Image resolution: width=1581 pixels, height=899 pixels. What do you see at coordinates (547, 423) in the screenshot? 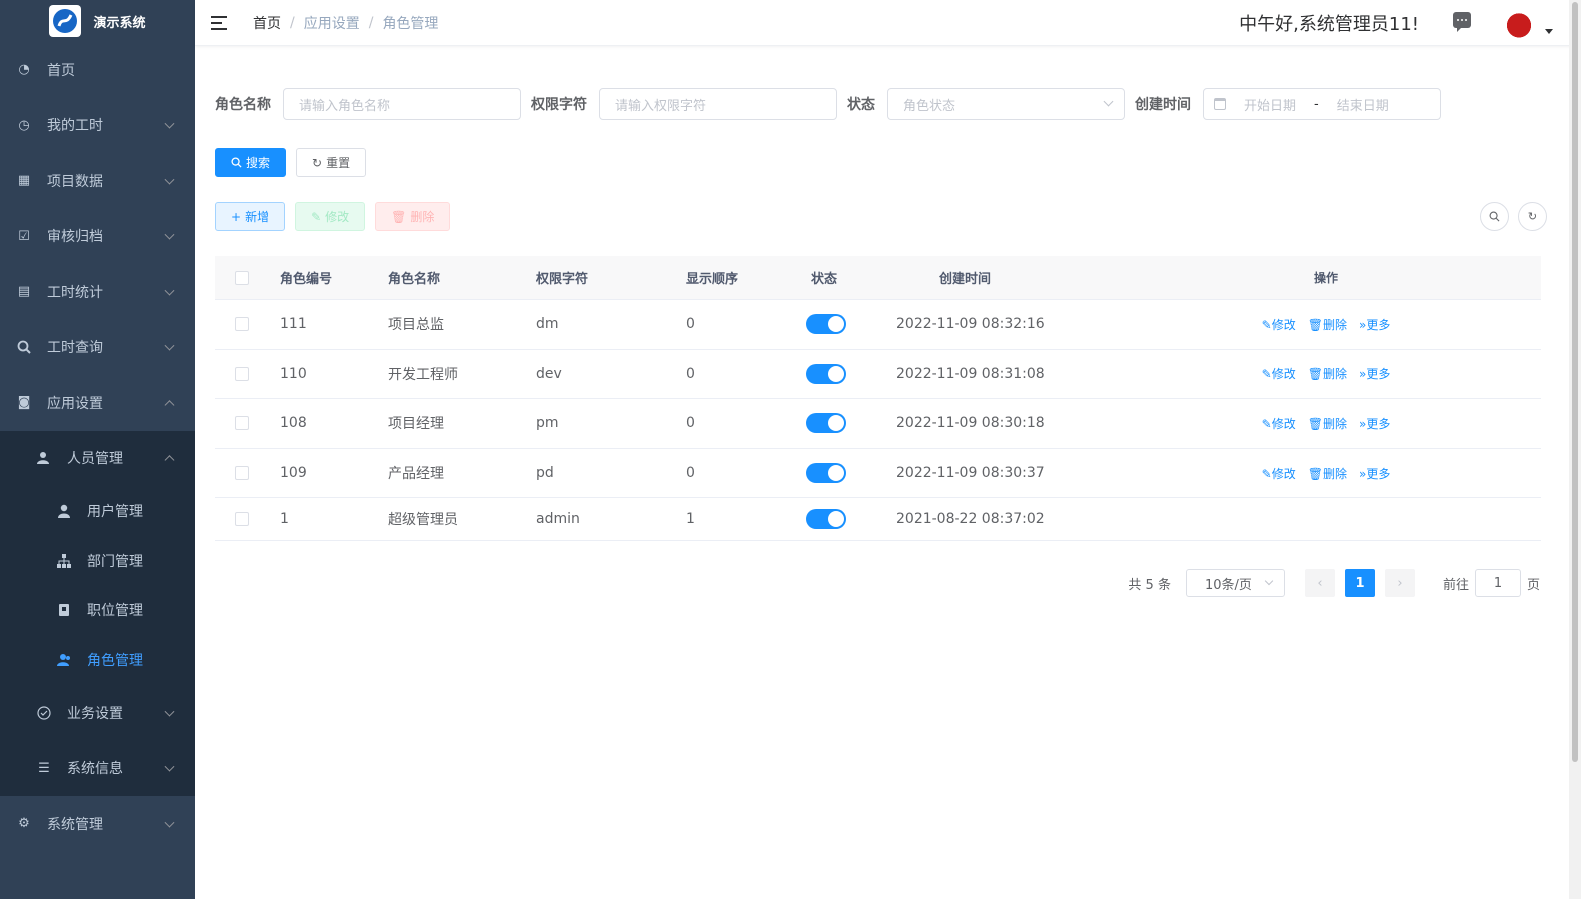
I see `cell-role-key: pm` at bounding box center [547, 423].